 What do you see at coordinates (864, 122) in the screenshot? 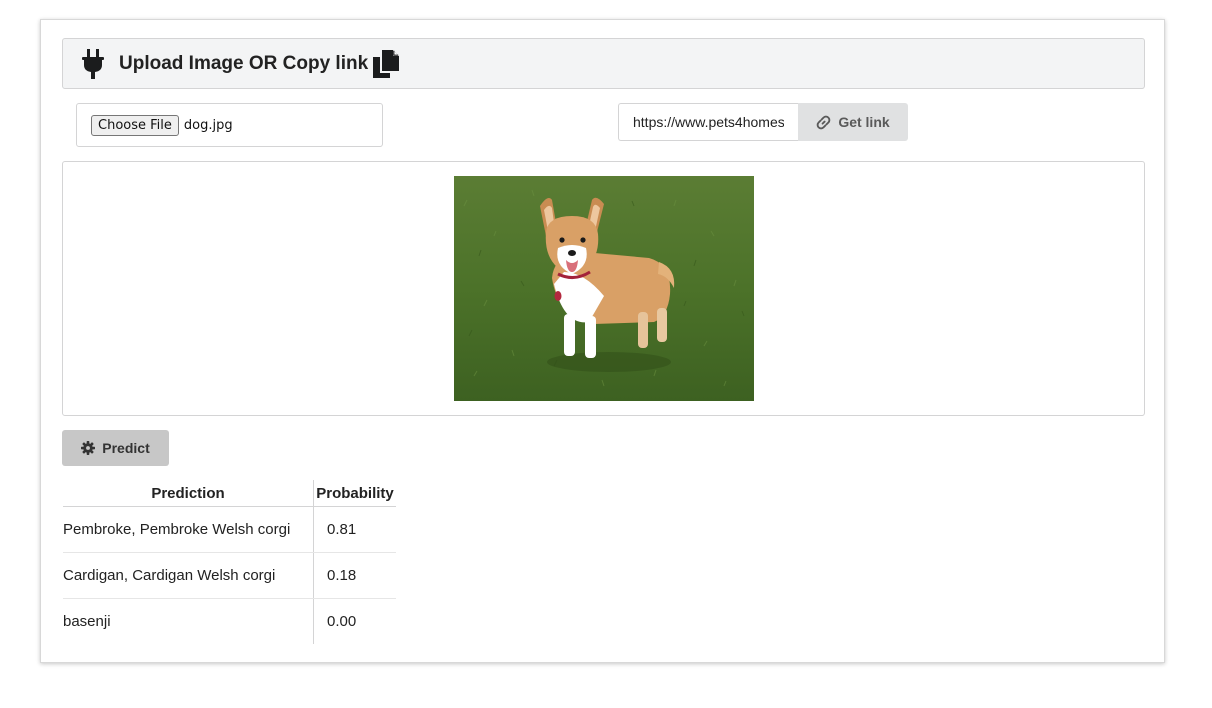
I see `get-link-label: Get link` at bounding box center [864, 122].